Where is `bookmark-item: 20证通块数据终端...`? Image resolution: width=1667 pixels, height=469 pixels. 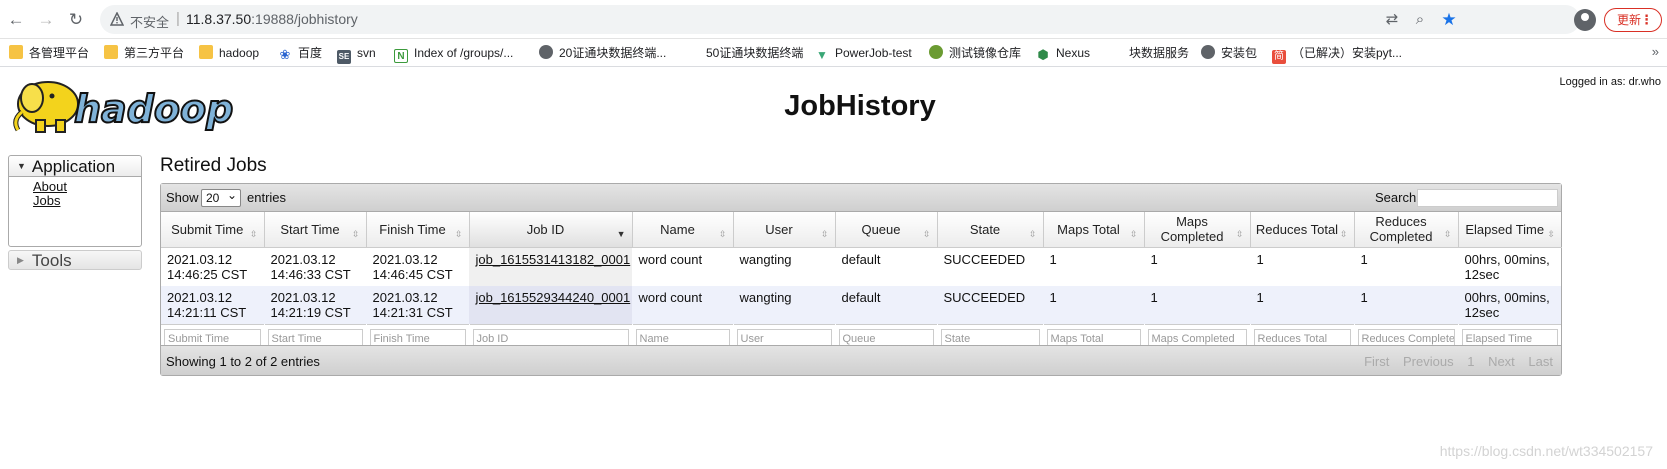
bookmark-item: 20证通块数据终端... is located at coordinates (602, 53).